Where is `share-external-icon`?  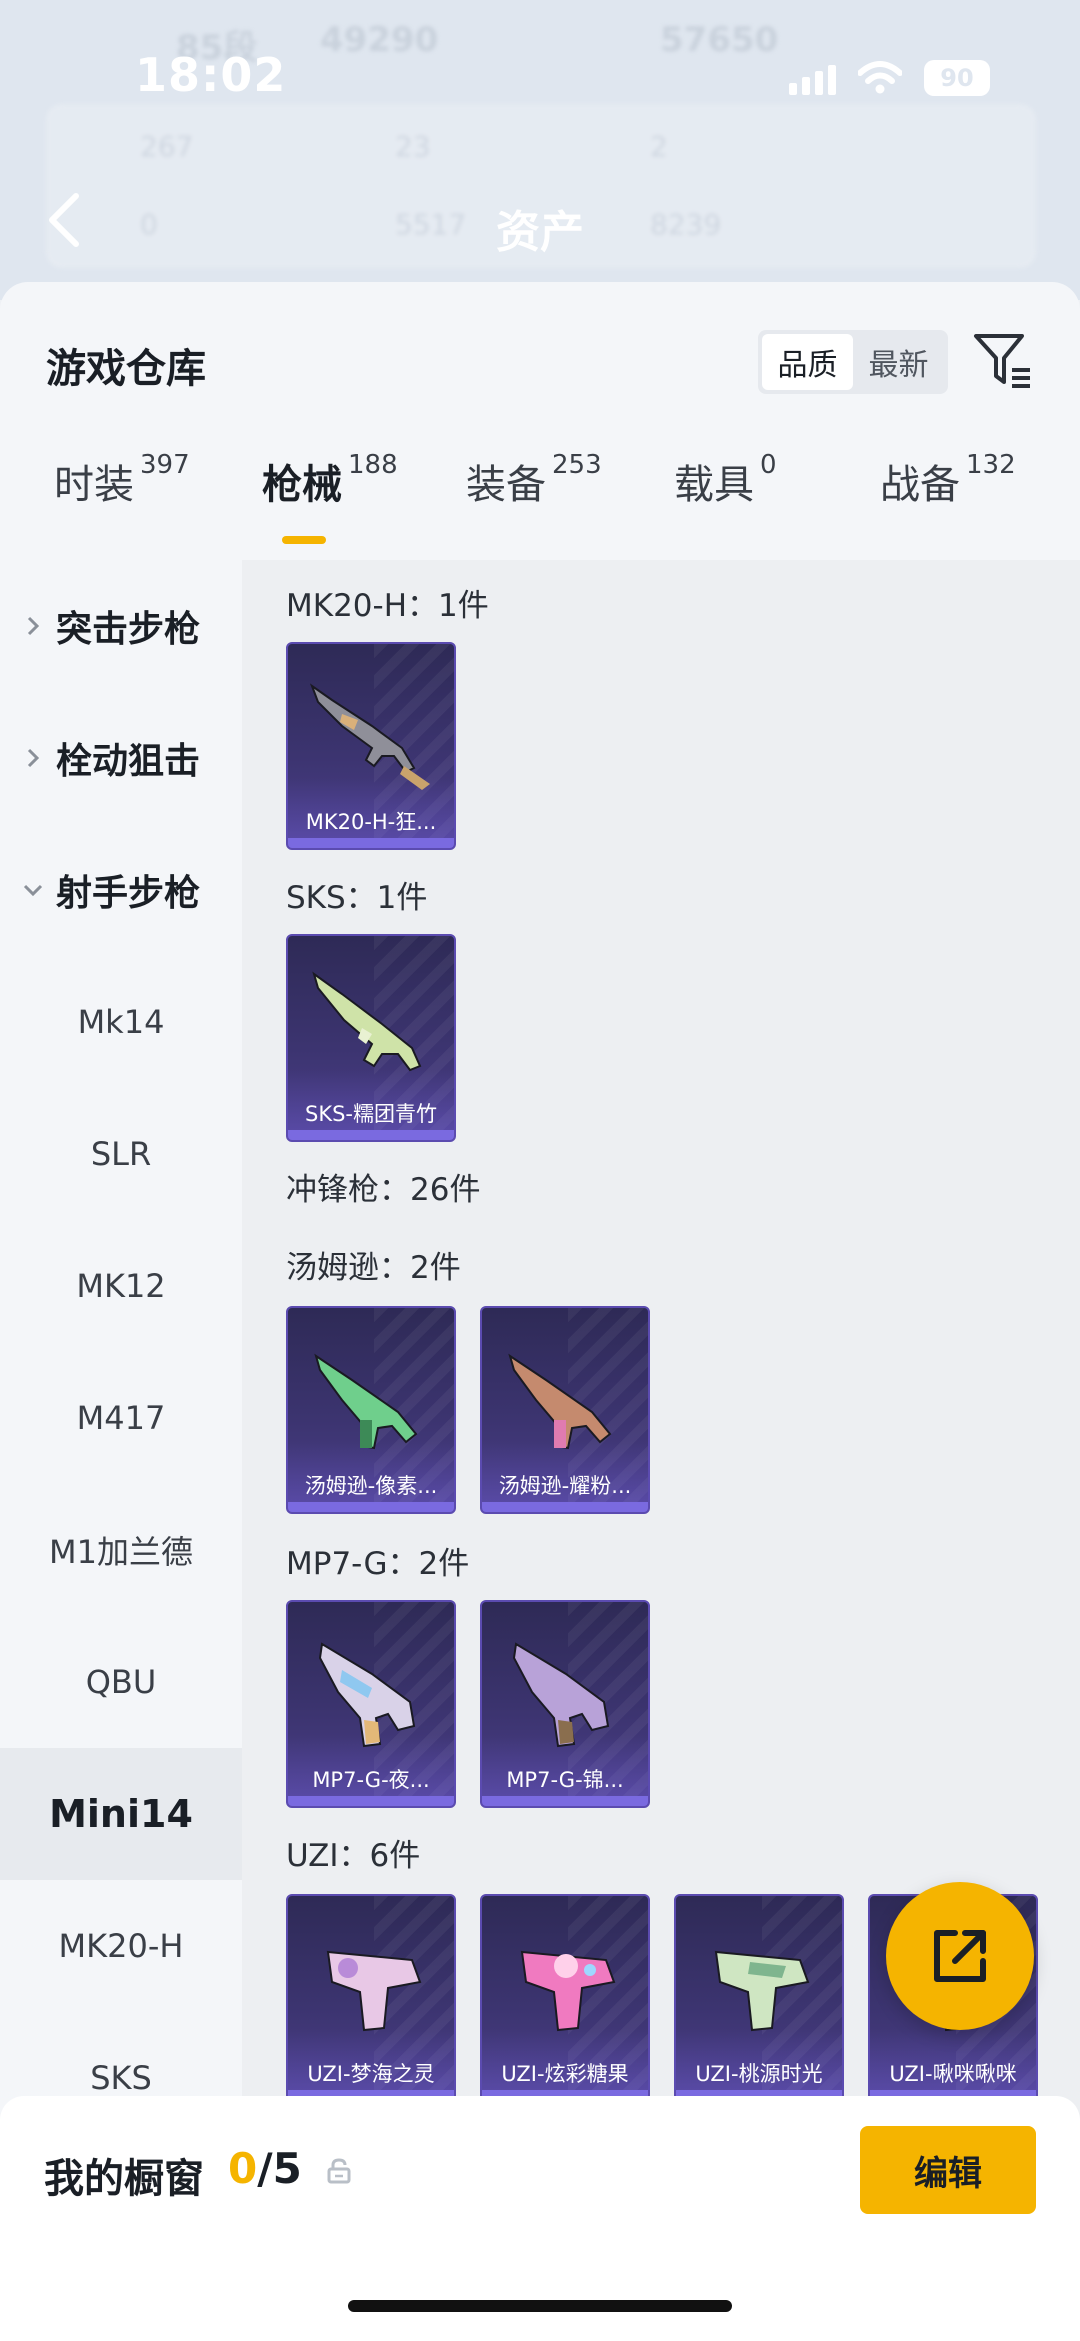 share-external-icon is located at coordinates (960, 1956).